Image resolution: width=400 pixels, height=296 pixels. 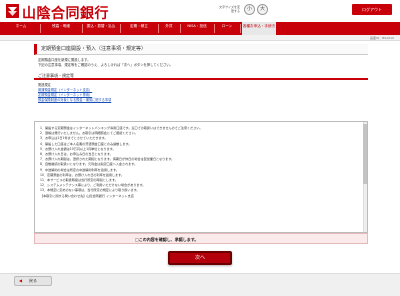 What do you see at coordinates (382, 38) in the screenshot?
I see `screen-id: 画面ID：BSA010` at bounding box center [382, 38].